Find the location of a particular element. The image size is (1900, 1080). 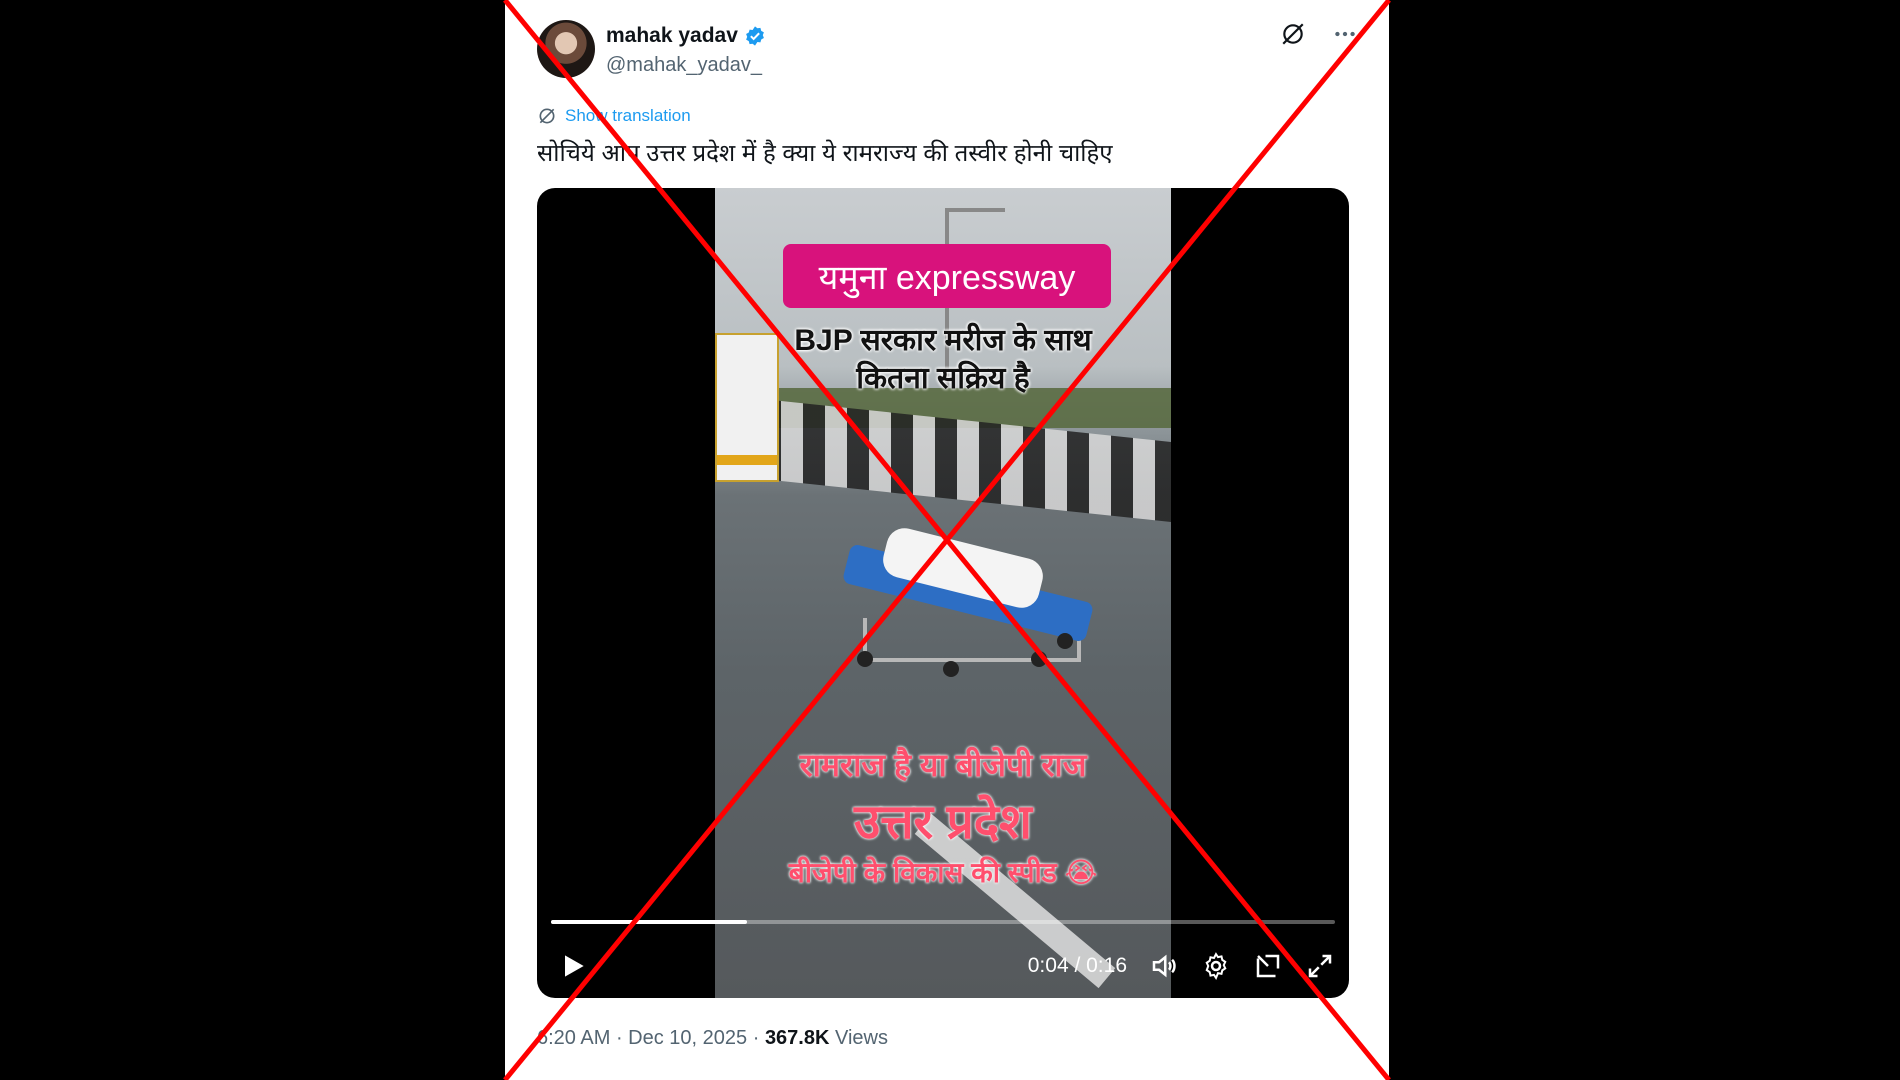

show-translation-link: Show translation is located at coordinates (614, 116).